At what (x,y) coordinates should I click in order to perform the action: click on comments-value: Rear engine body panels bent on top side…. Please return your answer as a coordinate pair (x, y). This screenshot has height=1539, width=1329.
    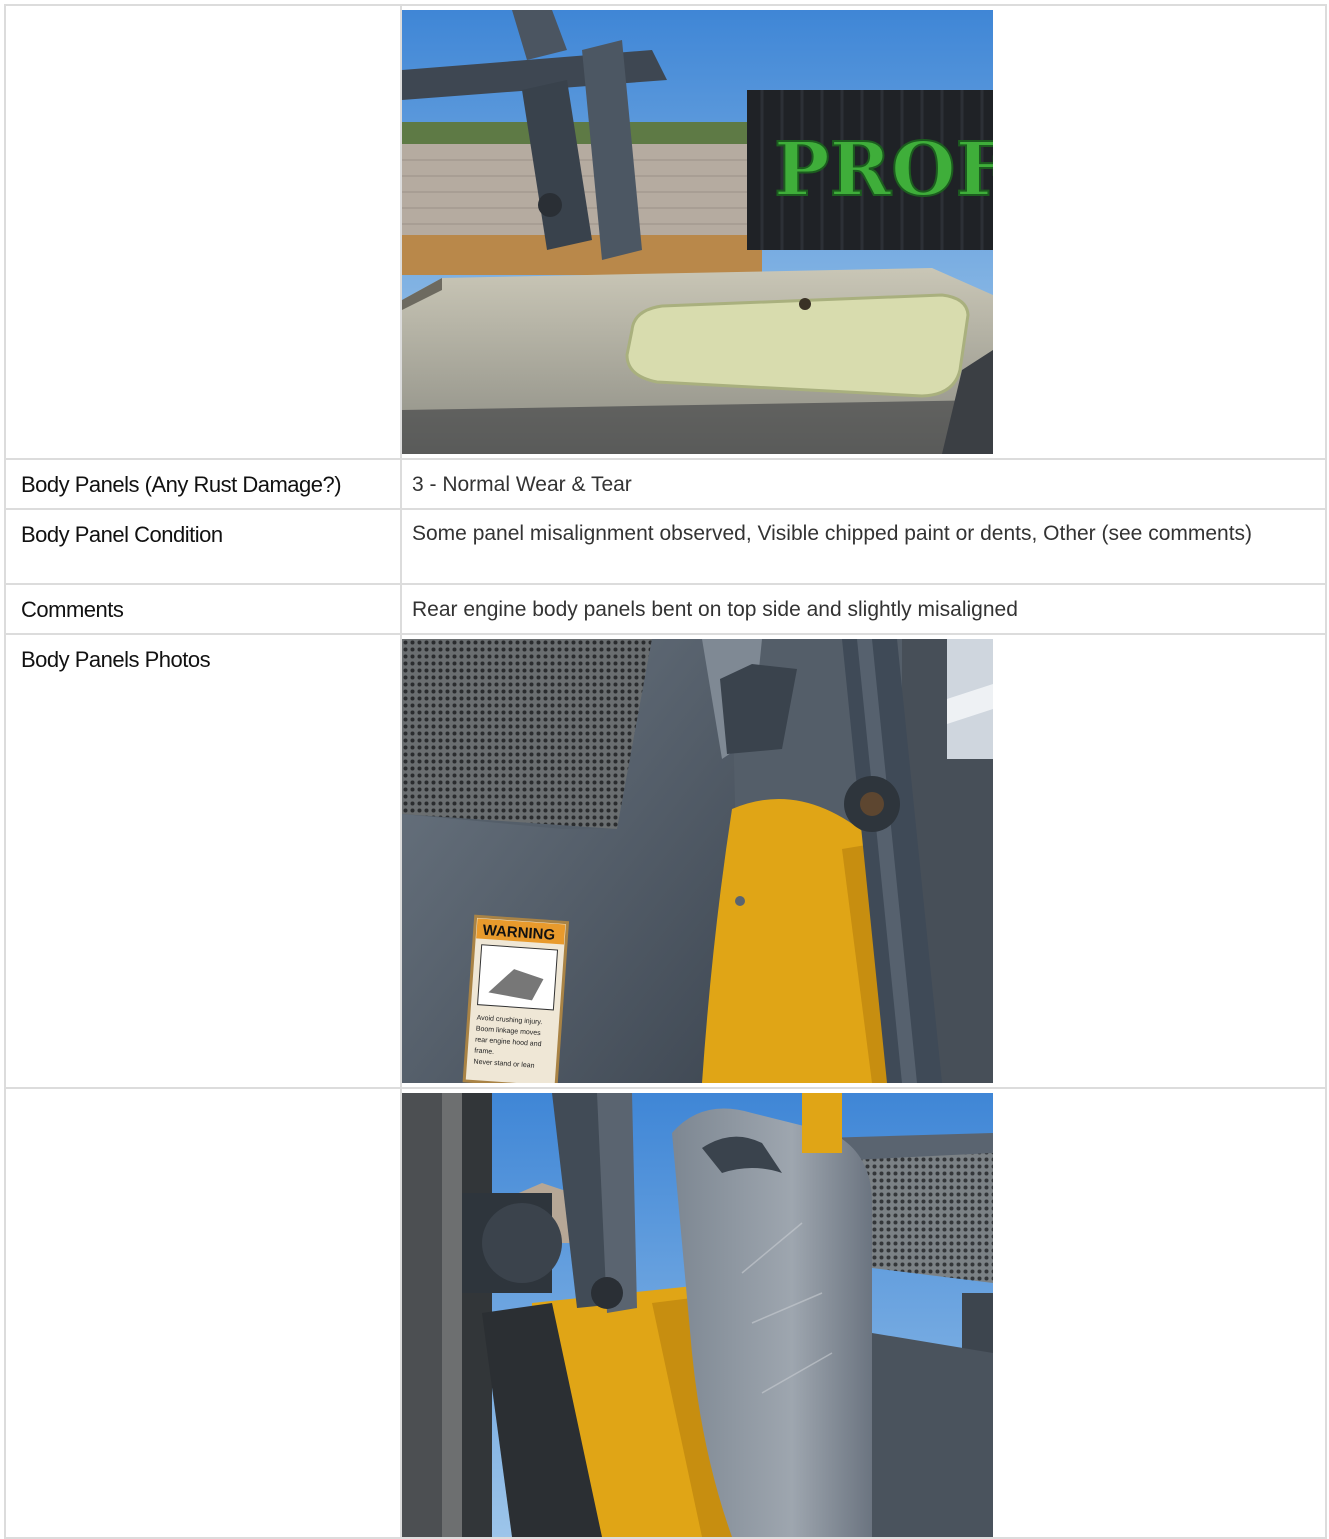
    Looking at the image, I should click on (715, 609).